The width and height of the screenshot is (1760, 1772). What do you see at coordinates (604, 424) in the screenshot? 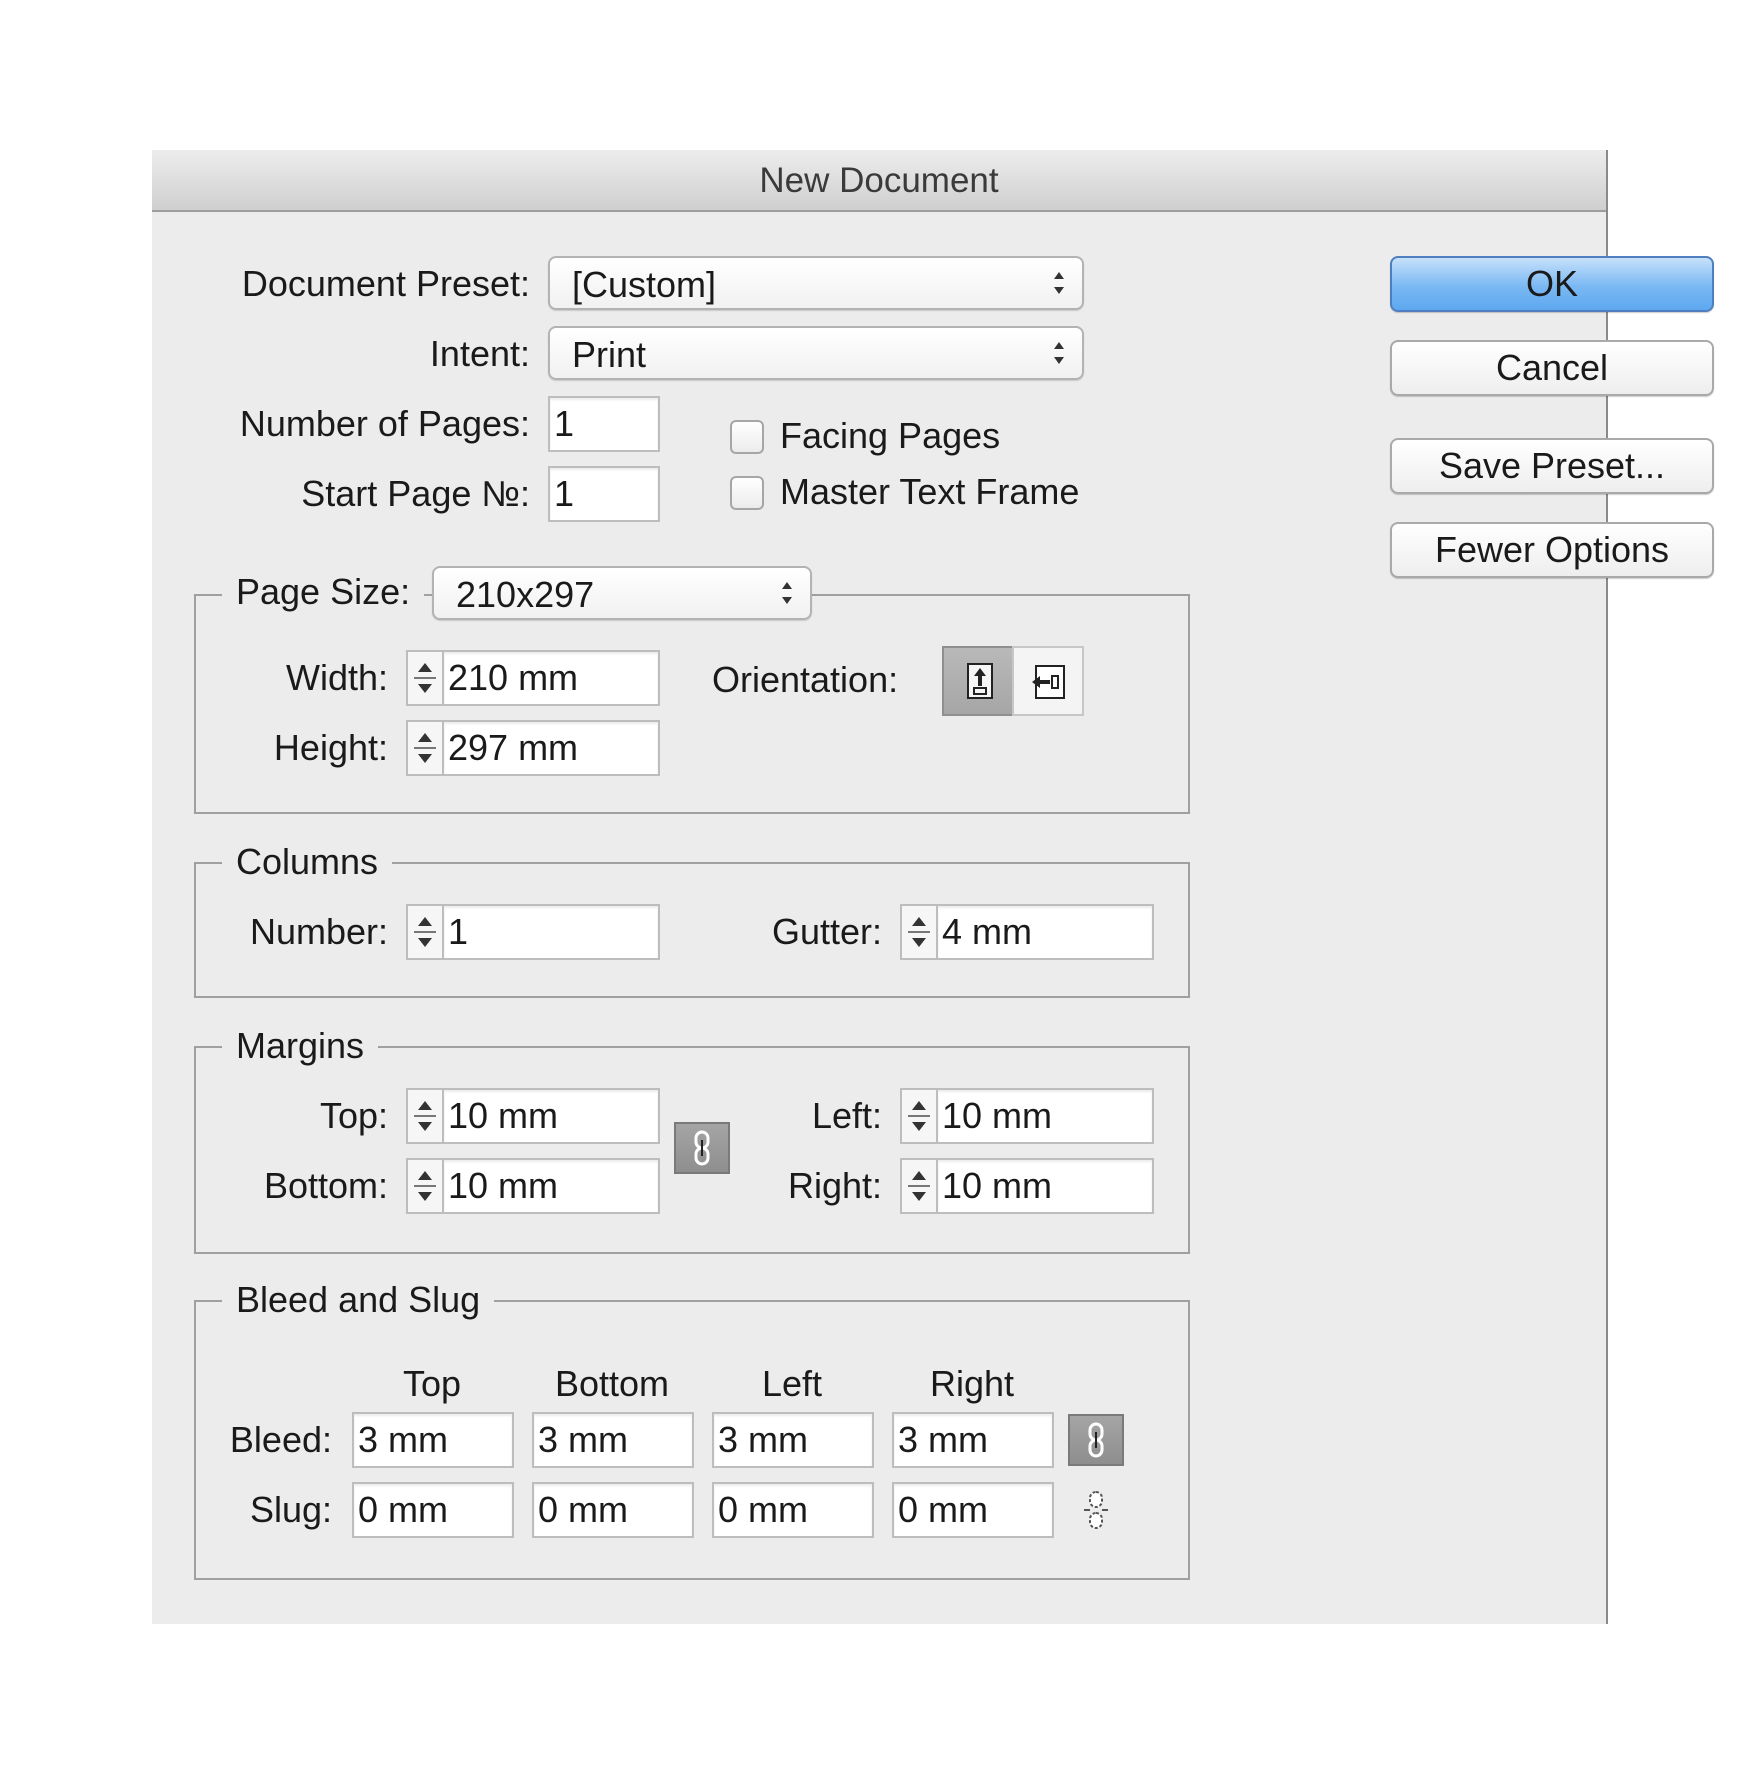
I see `number-of-pages-input: 1` at bounding box center [604, 424].